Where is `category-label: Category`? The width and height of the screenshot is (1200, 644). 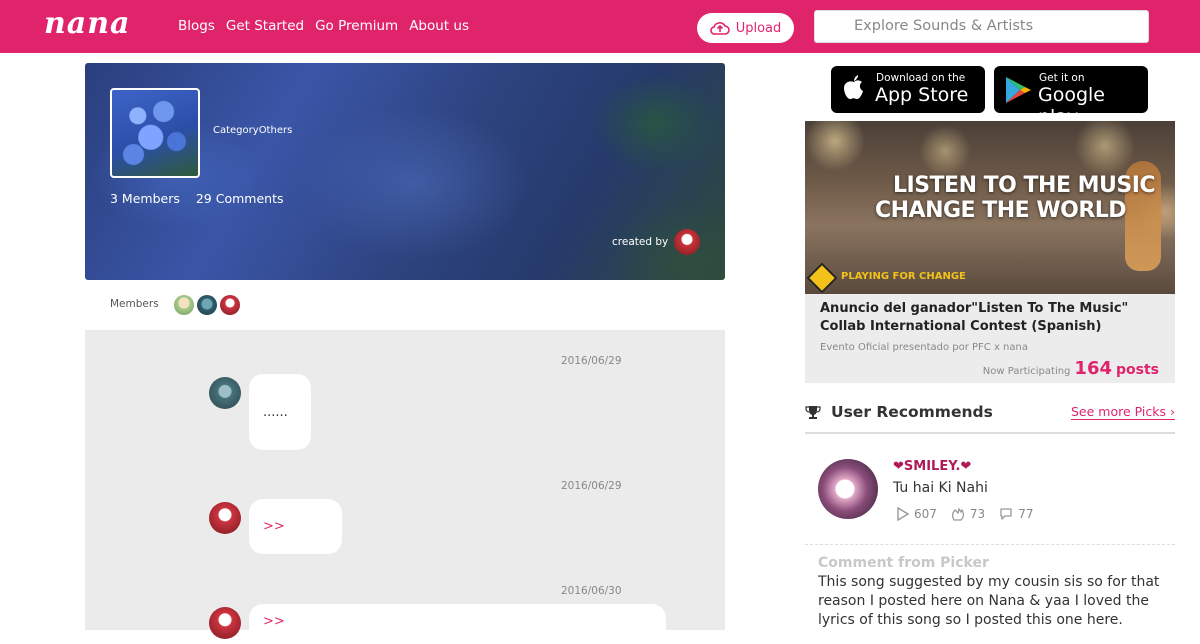 category-label: Category is located at coordinates (236, 130).